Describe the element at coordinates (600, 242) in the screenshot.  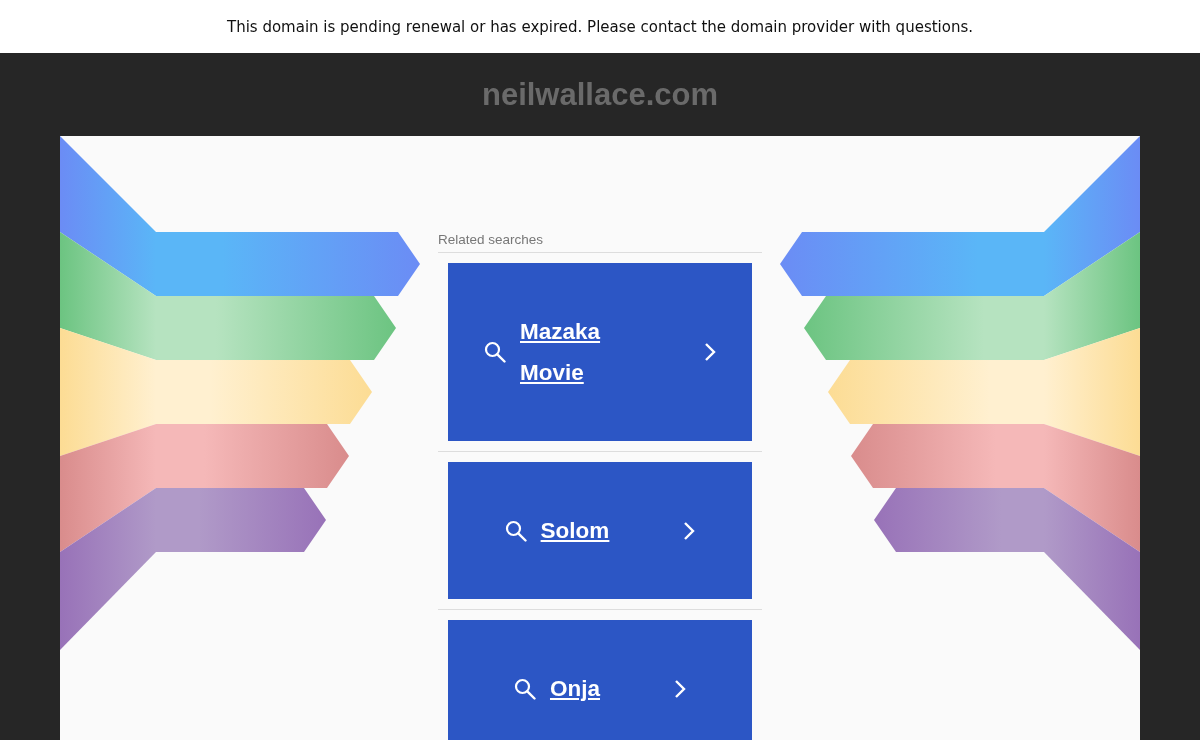
I see `related-searches-heading: Related searches` at that location.